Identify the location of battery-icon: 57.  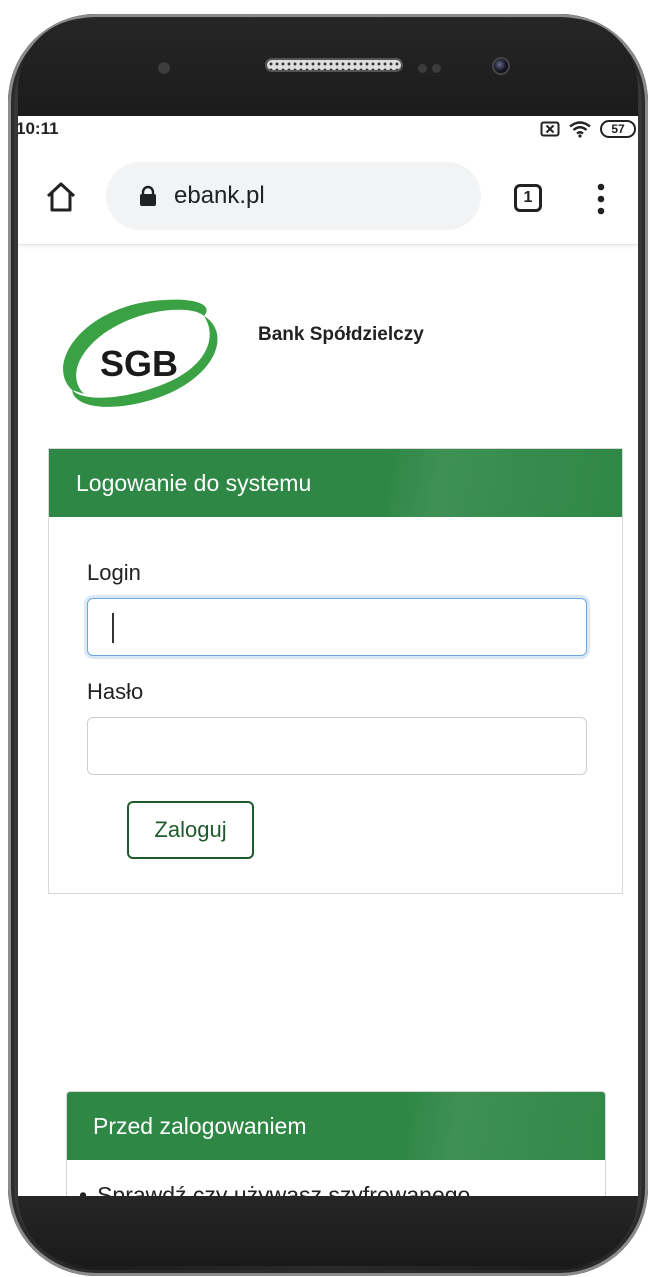
(618, 129).